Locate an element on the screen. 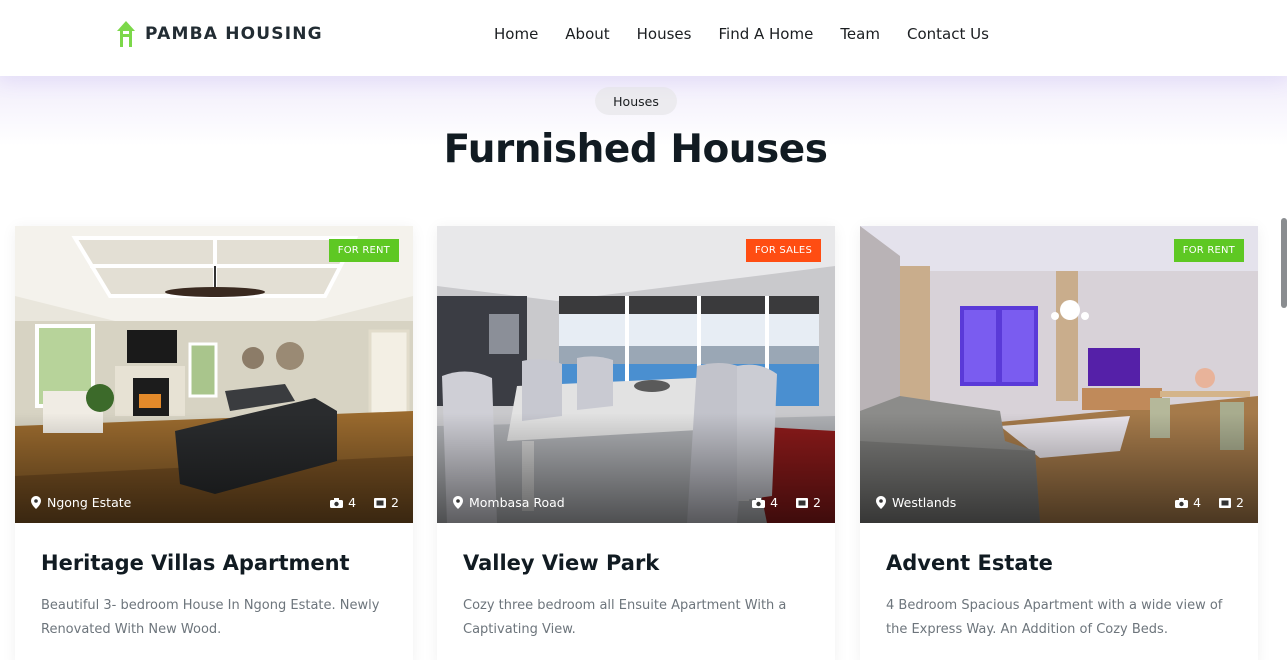 This screenshot has width=1287, height=660. location: Mombasa Road is located at coordinates (509, 502).